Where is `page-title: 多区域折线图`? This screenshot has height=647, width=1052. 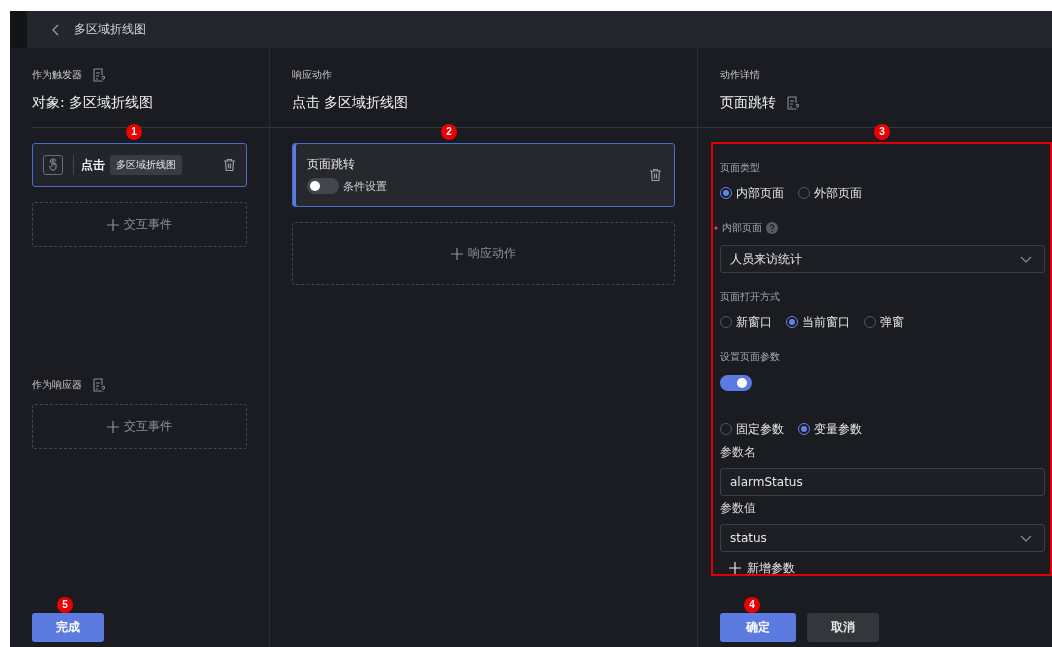
page-title: 多区域折线图 is located at coordinates (110, 29).